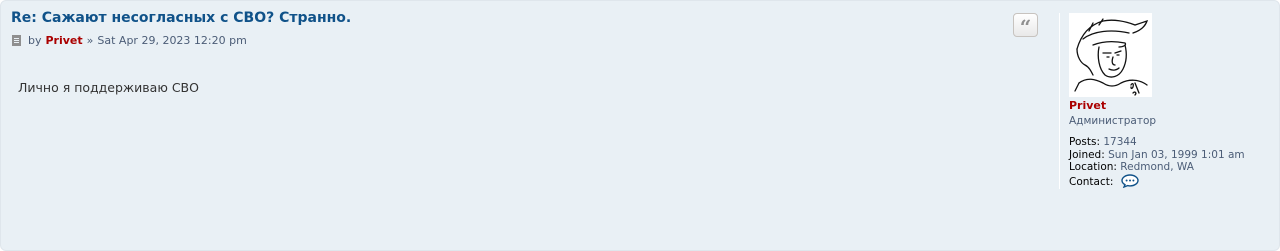  Describe the element at coordinates (1130, 182) in the screenshot. I see `speech-bubble-icon` at that location.